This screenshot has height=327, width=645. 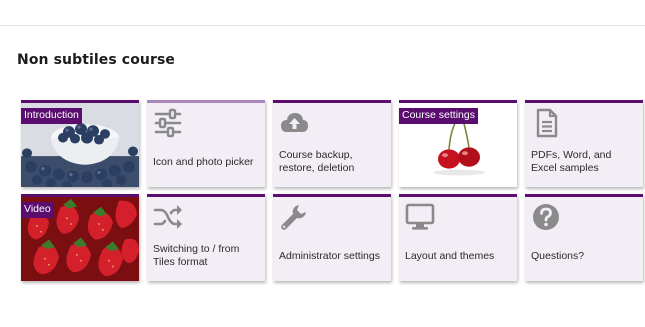 What do you see at coordinates (571, 161) in the screenshot?
I see `tile-label: PDFs, Word, and Excel samples` at bounding box center [571, 161].